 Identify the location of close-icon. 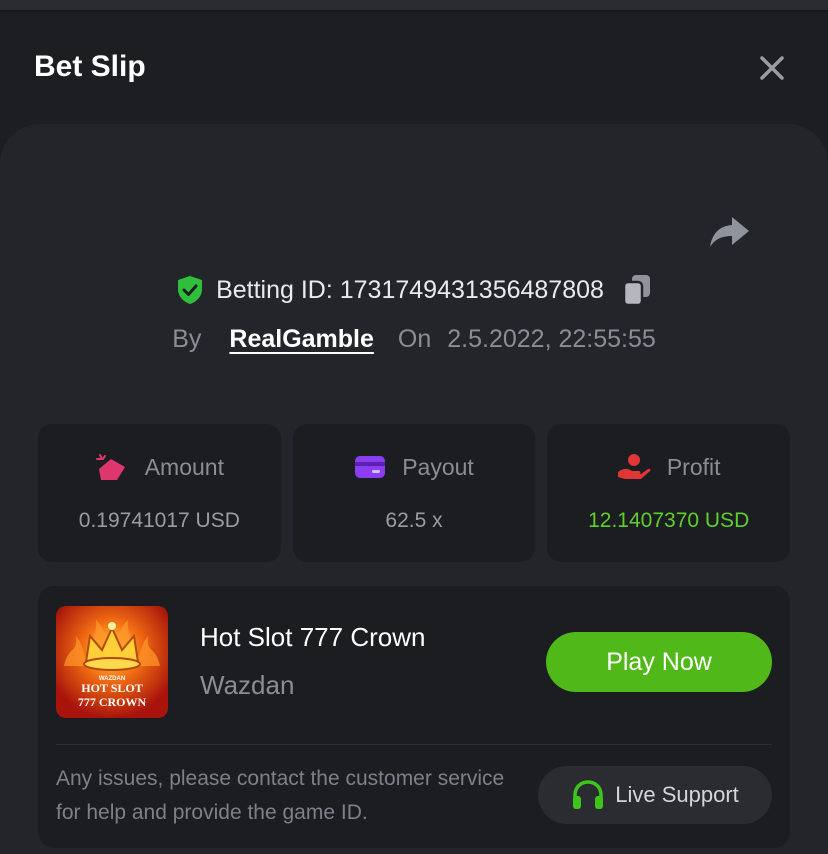
(772, 68).